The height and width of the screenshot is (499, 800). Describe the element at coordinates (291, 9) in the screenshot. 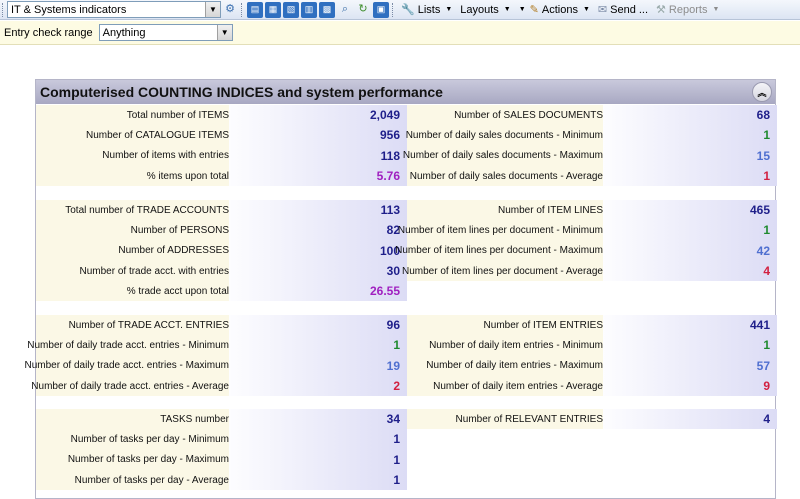

I see `duplicate-record-icon: ▧` at that location.